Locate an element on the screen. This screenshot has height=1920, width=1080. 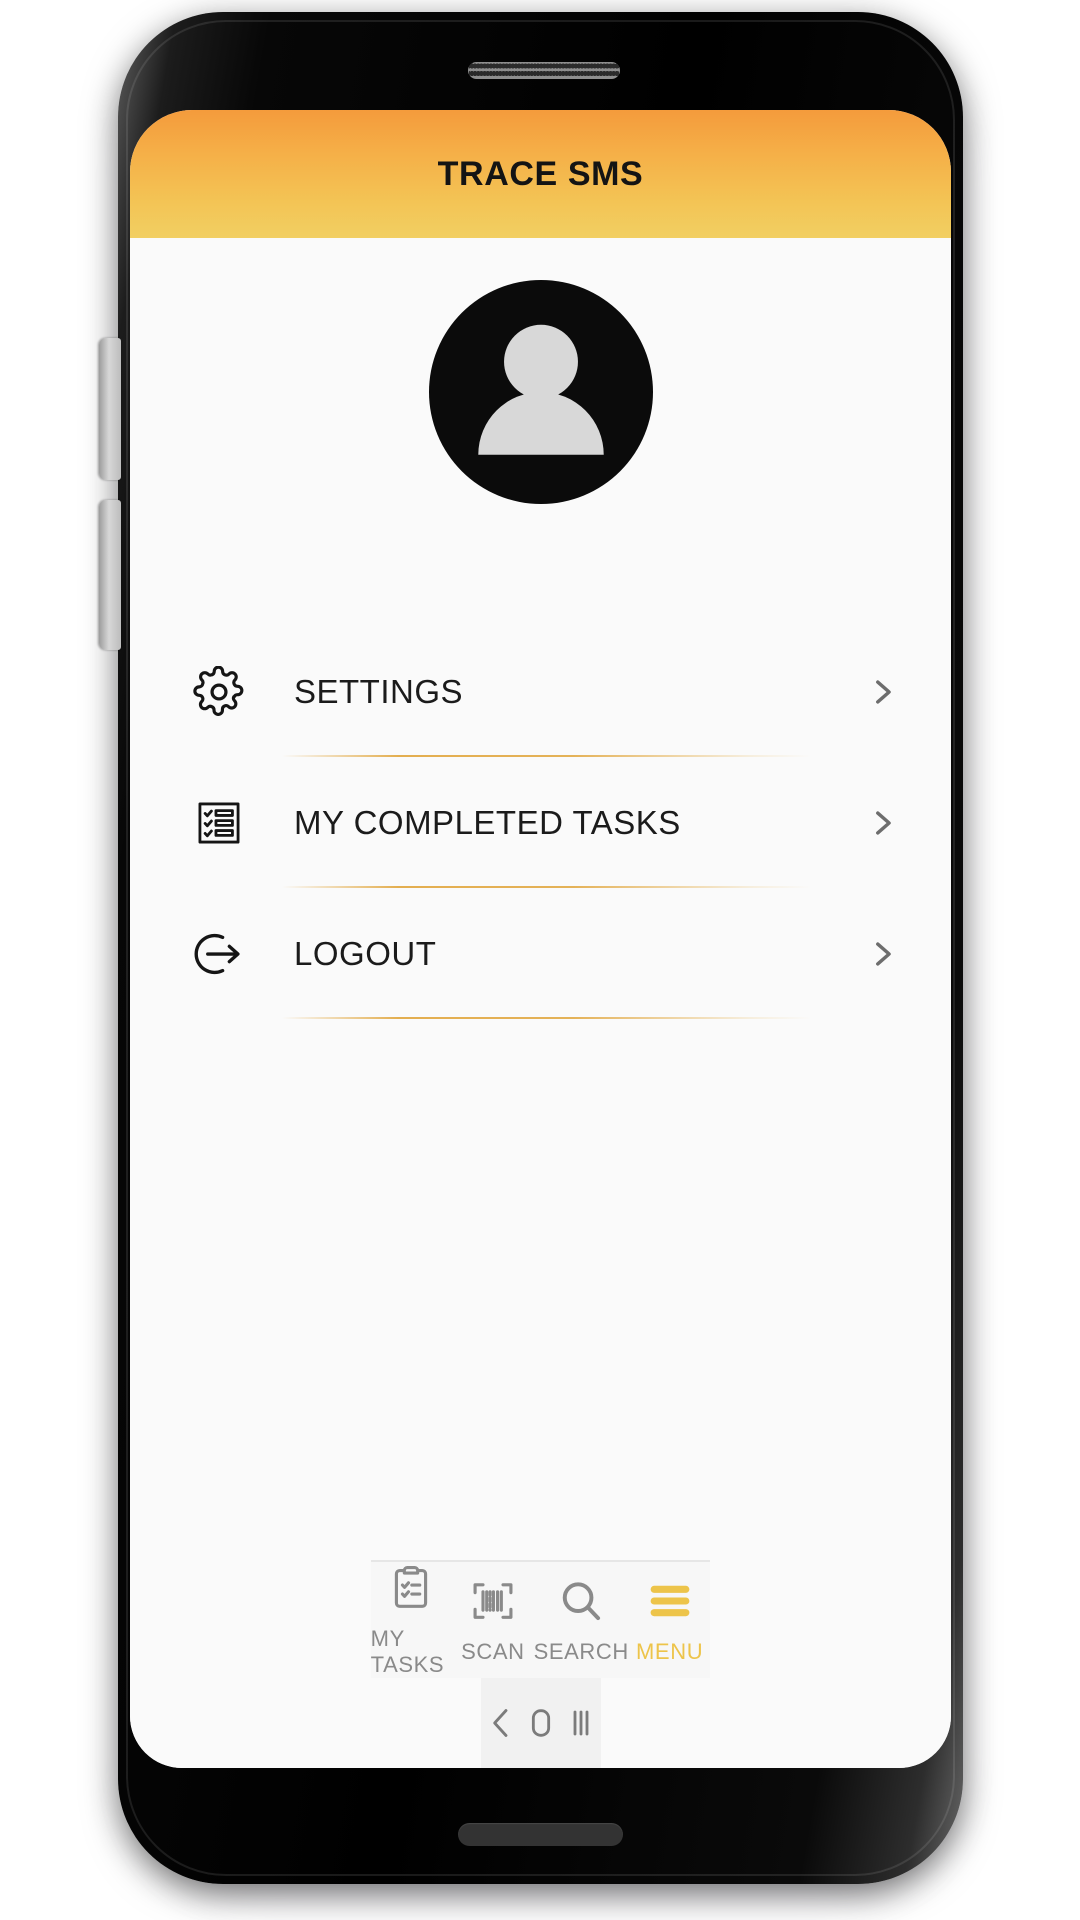
tab-label: MY TASKS is located at coordinates (407, 1651).